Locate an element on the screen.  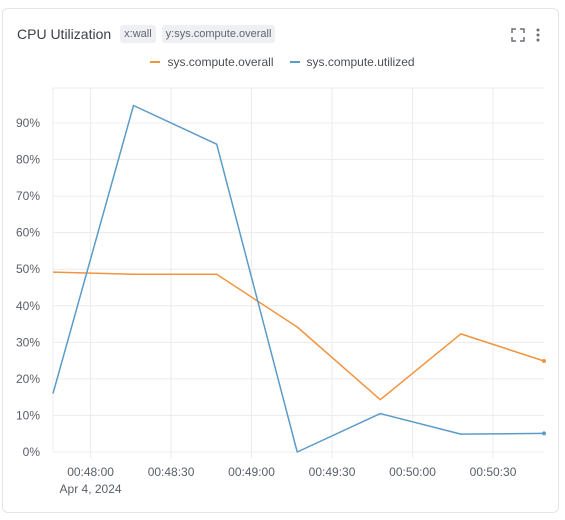
y-tick-label: 50% is located at coordinates (28, 269).